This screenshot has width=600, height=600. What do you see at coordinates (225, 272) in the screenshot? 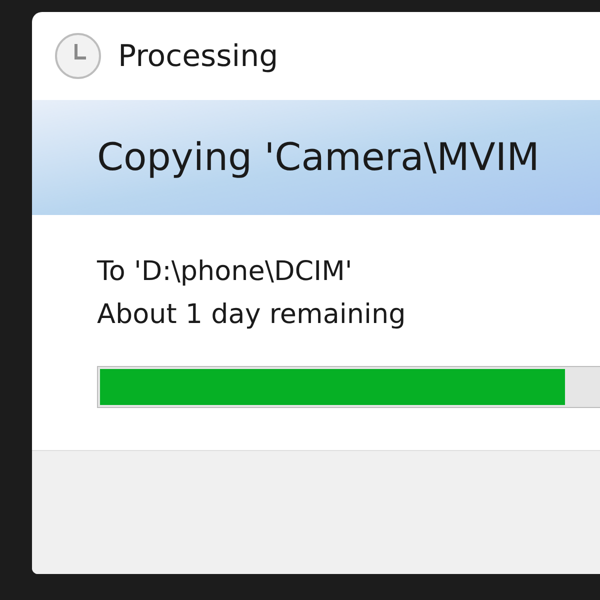
I see `detail-text: To 'D:\phone\DCIM'` at bounding box center [225, 272].